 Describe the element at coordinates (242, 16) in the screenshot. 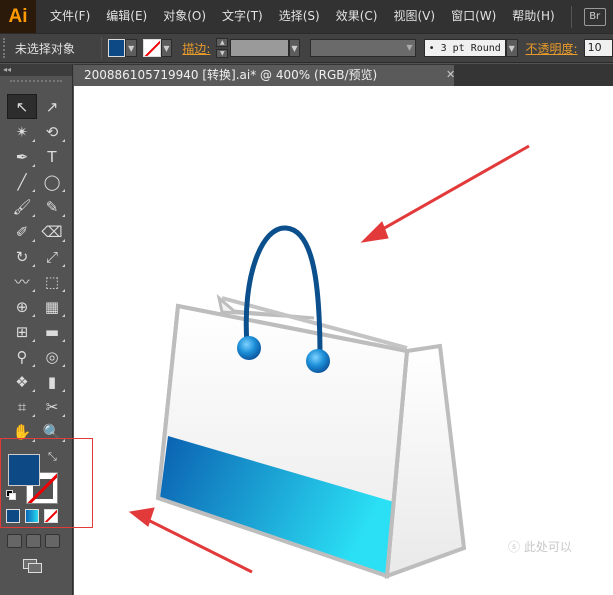

I see `menu-type: 文字(T)` at that location.